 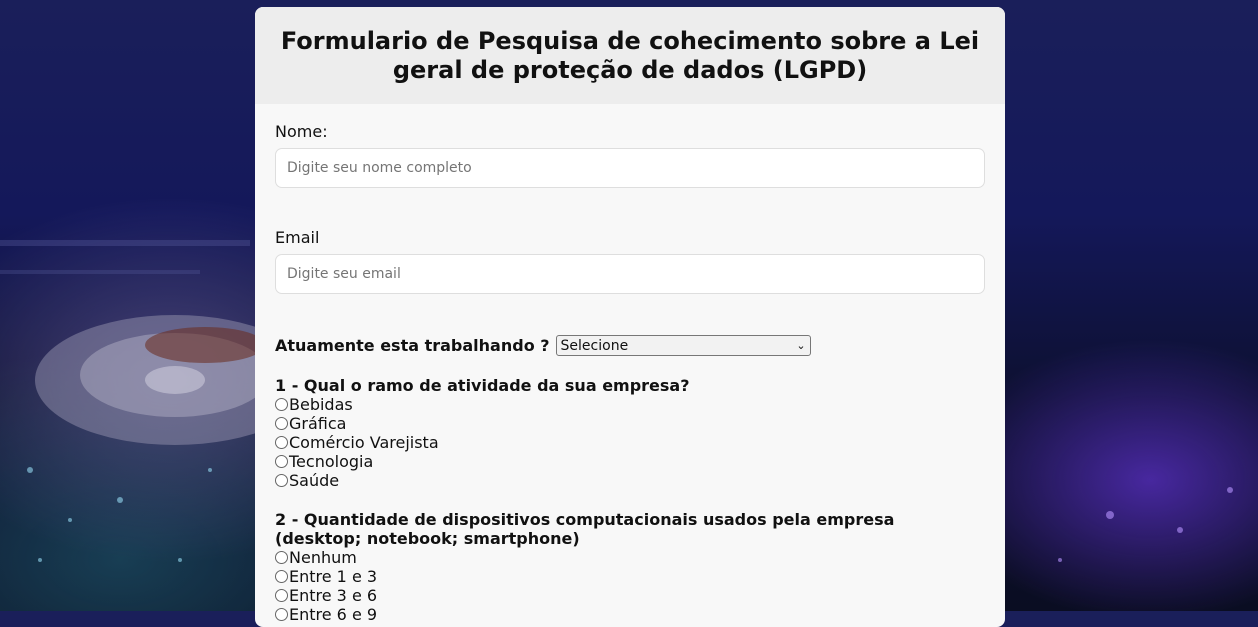 What do you see at coordinates (630, 274) in the screenshot?
I see `email-input` at bounding box center [630, 274].